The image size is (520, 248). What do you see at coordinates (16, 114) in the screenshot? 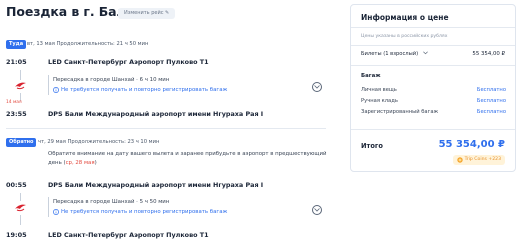
I see `outbound-arrive-time: 23:55` at bounding box center [16, 114].